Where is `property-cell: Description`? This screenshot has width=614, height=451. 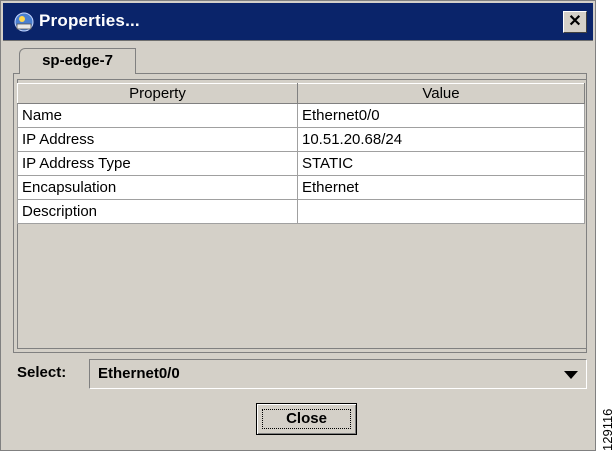
property-cell: Description is located at coordinates (157, 211).